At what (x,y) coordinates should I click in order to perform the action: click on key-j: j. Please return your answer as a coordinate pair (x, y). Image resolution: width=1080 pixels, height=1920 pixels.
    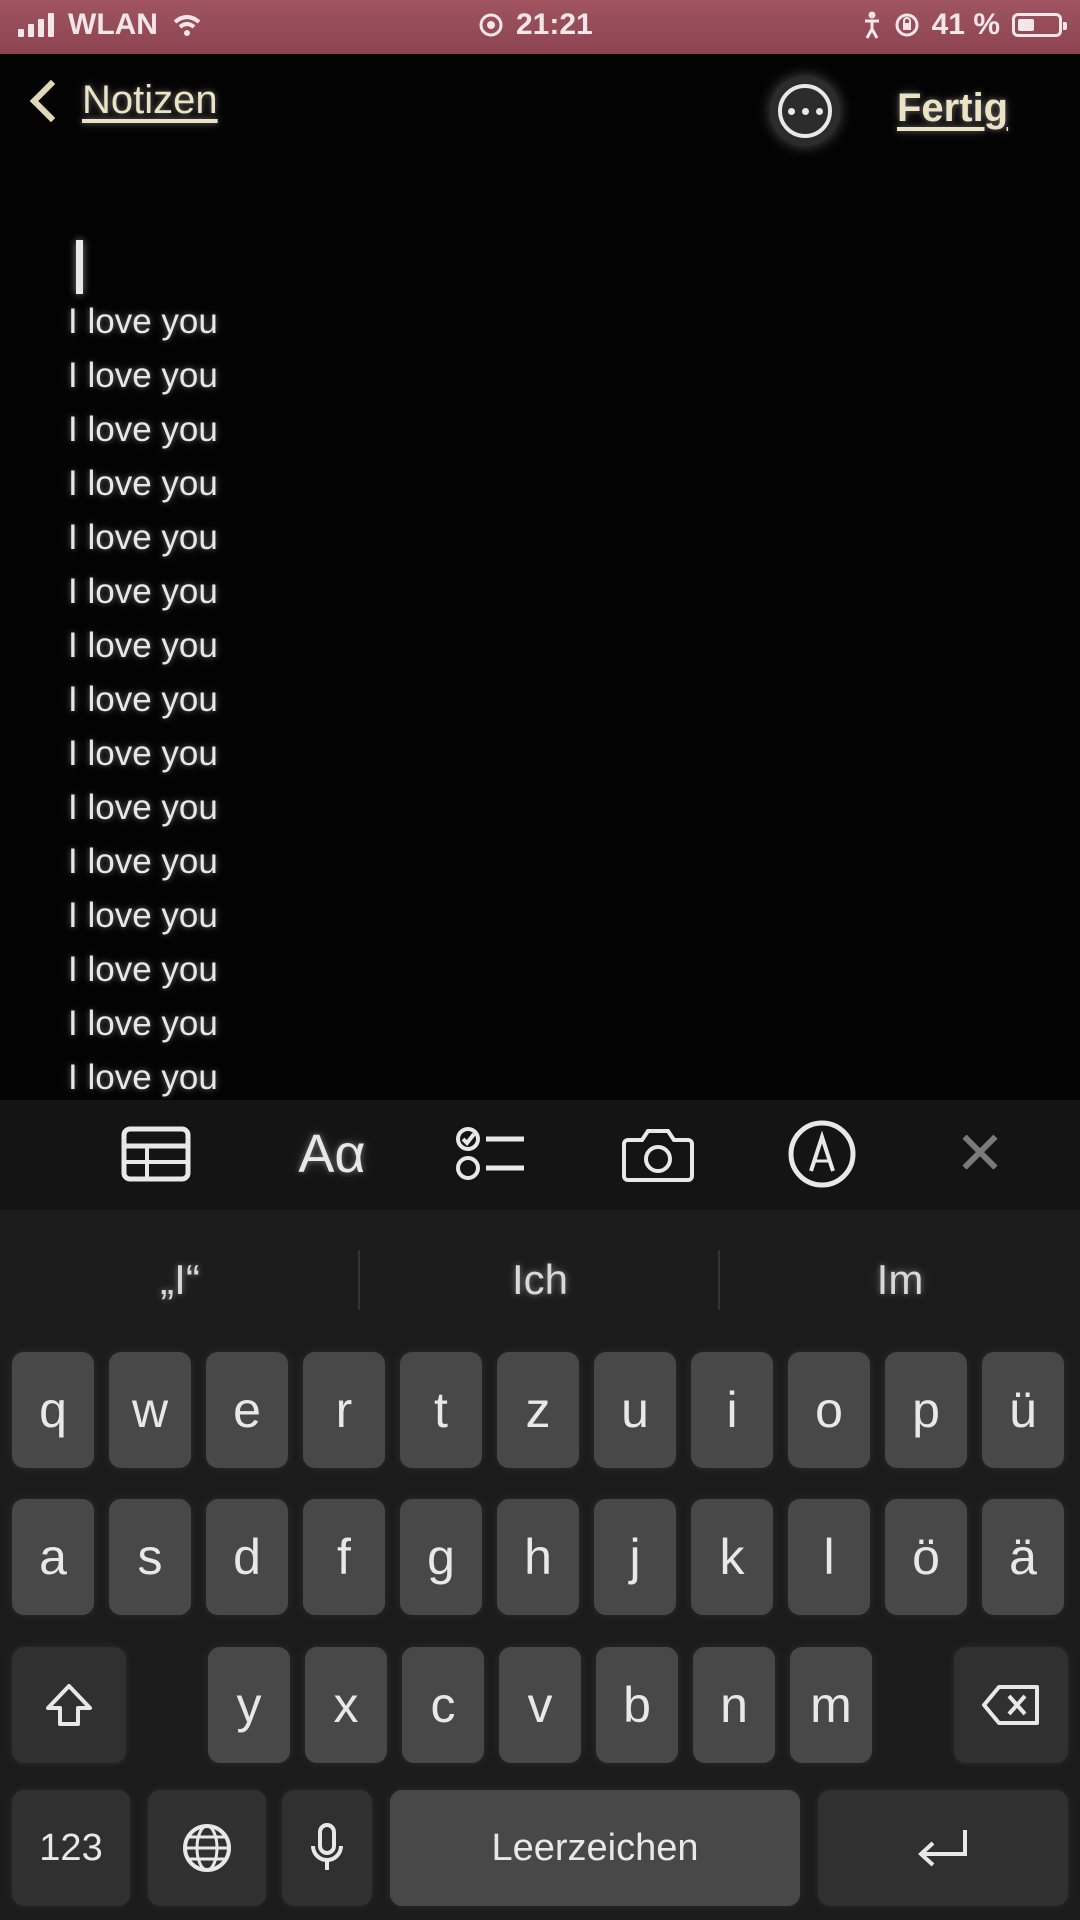
    Looking at the image, I should click on (635, 1557).